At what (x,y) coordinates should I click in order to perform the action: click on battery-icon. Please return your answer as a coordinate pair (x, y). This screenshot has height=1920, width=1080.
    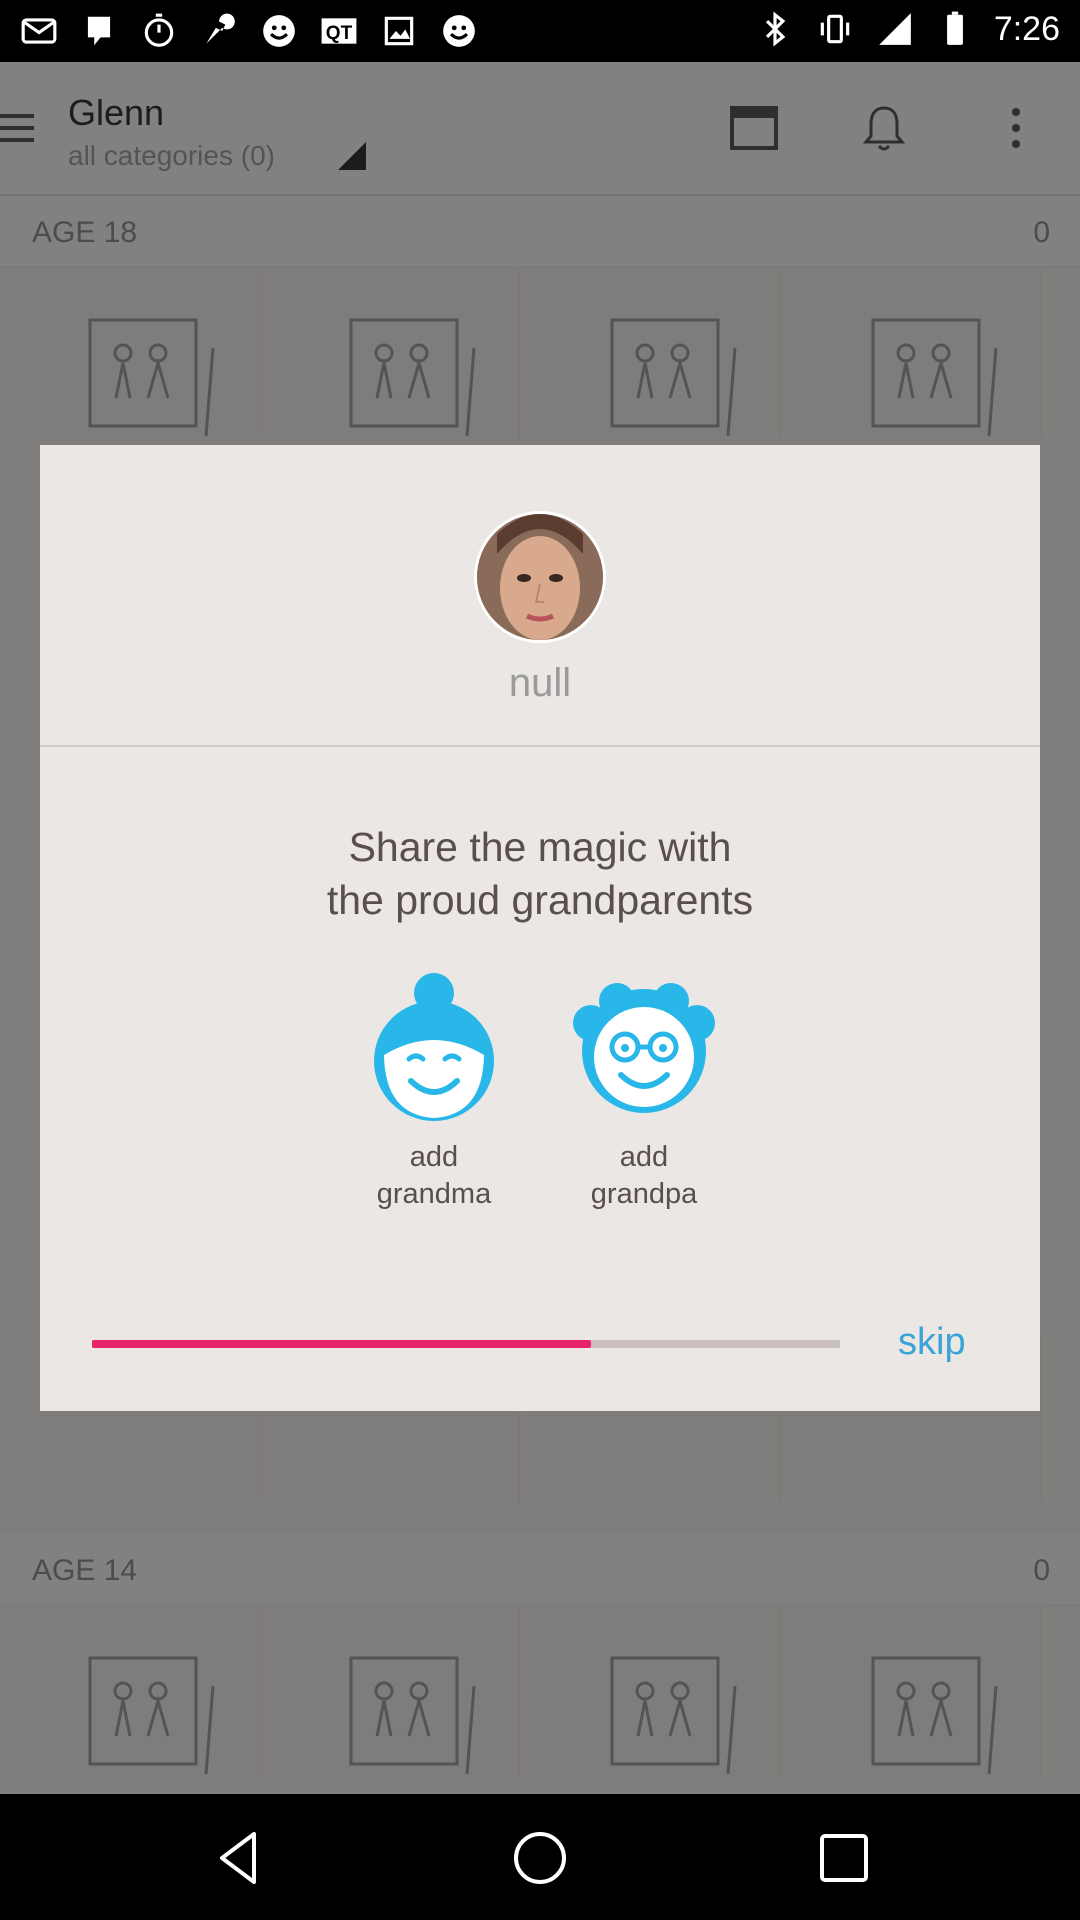
    Looking at the image, I should click on (955, 29).